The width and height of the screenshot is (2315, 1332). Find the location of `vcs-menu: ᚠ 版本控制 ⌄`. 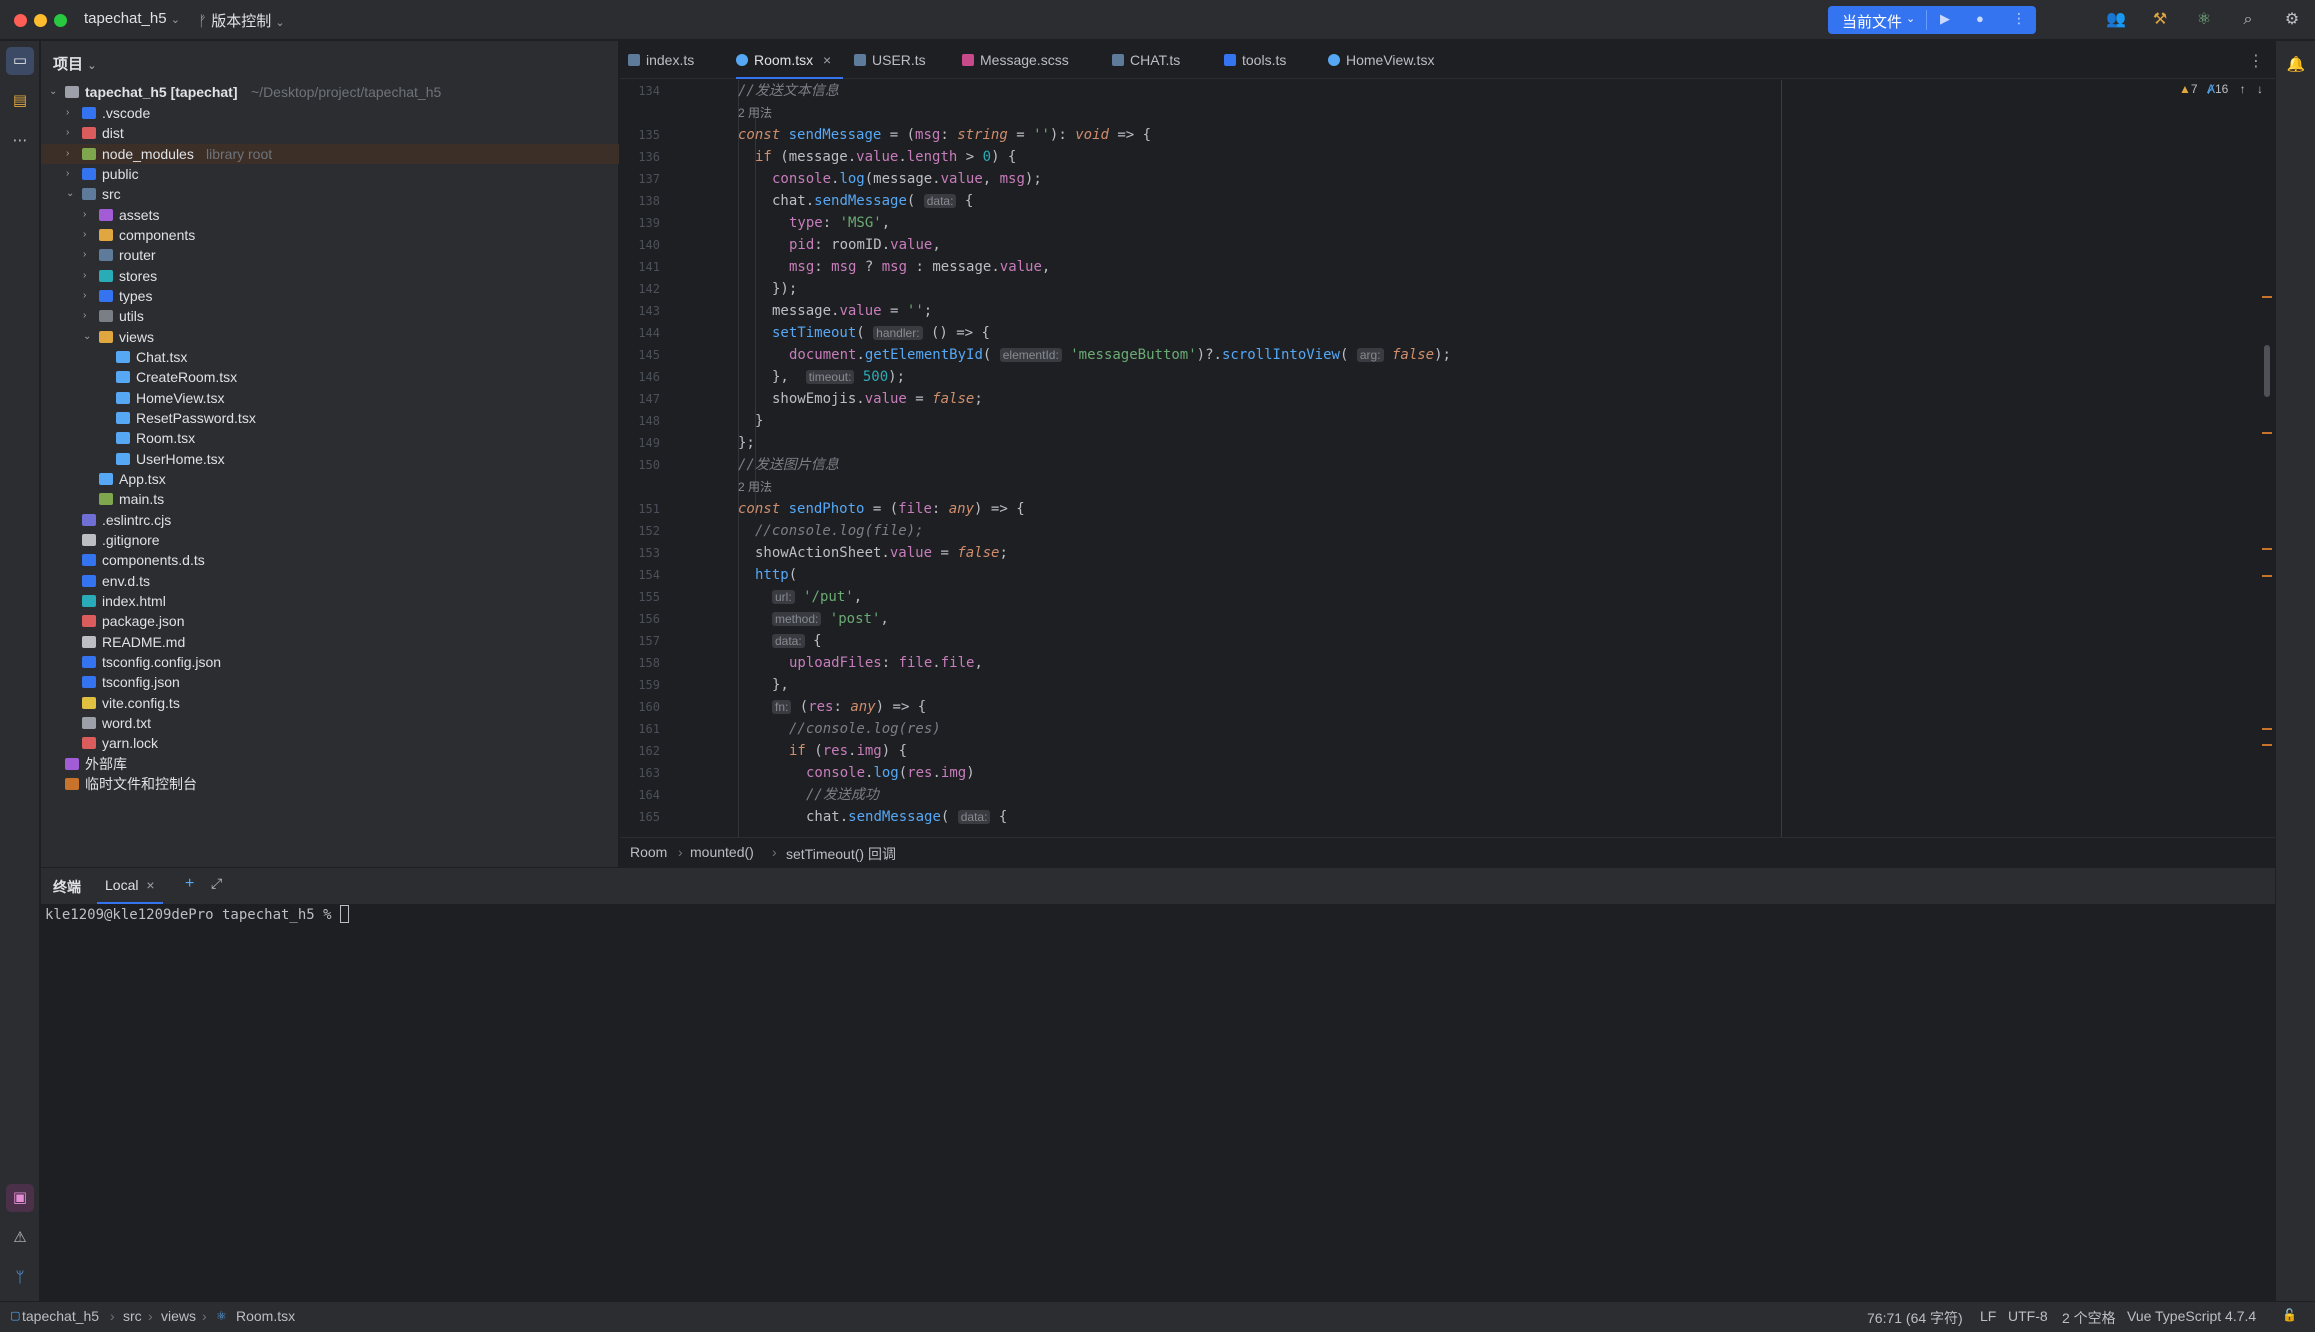

vcs-menu: ᚠ 版本控制 ⌄ is located at coordinates (241, 20).